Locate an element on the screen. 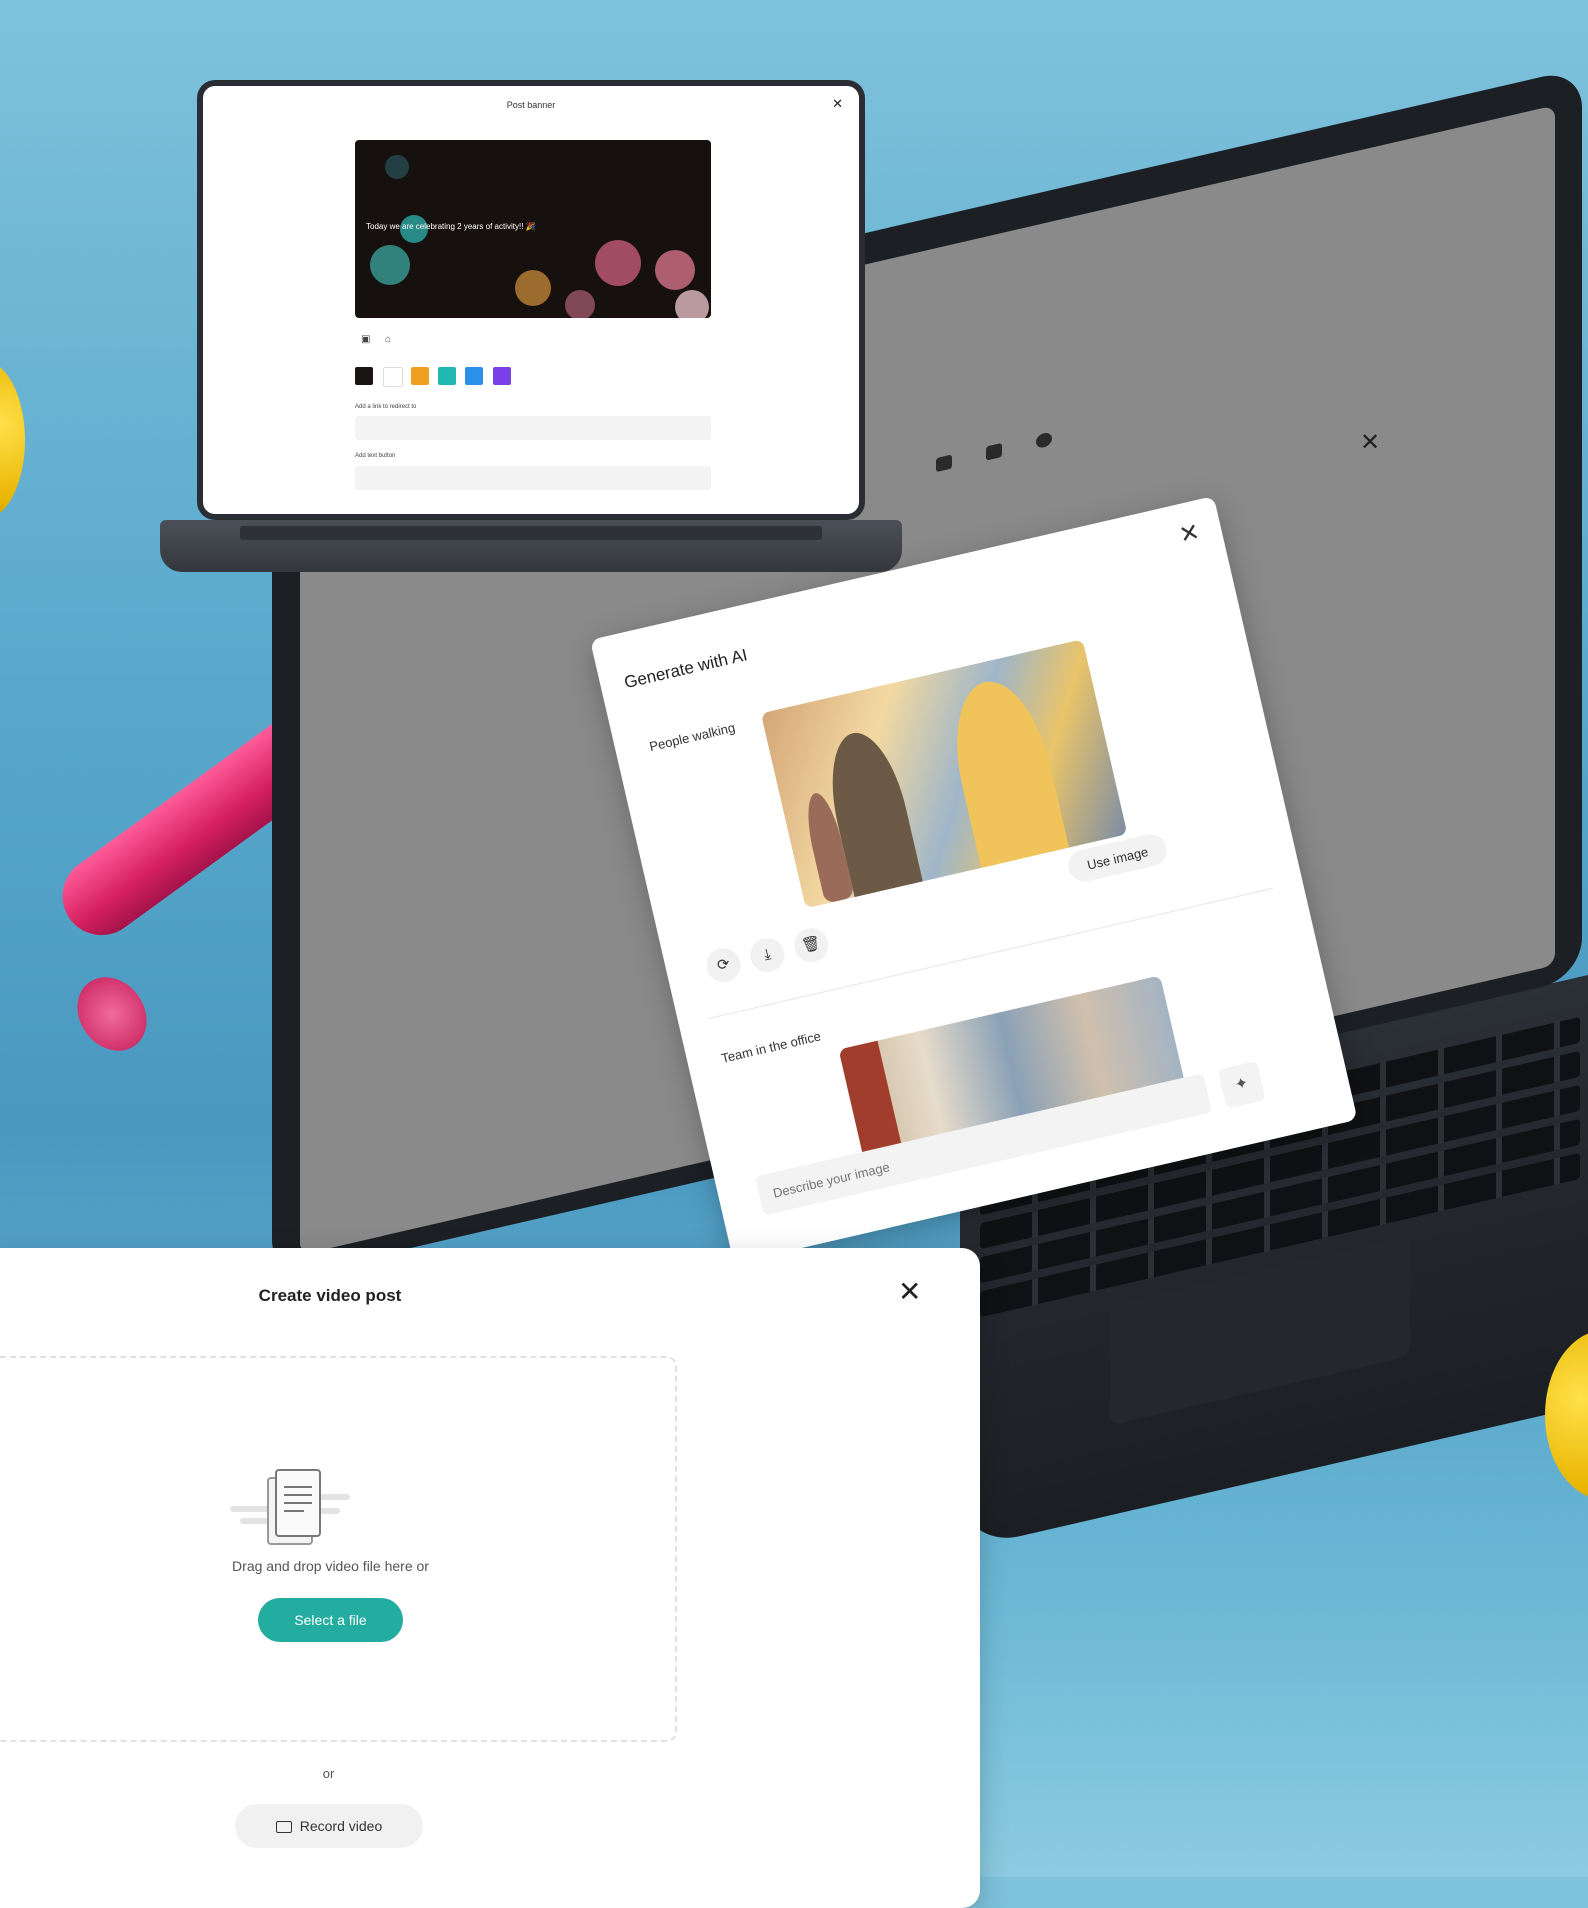 The width and height of the screenshot is (1588, 1908). yellow-shape-decoration is located at coordinates (12, 440).